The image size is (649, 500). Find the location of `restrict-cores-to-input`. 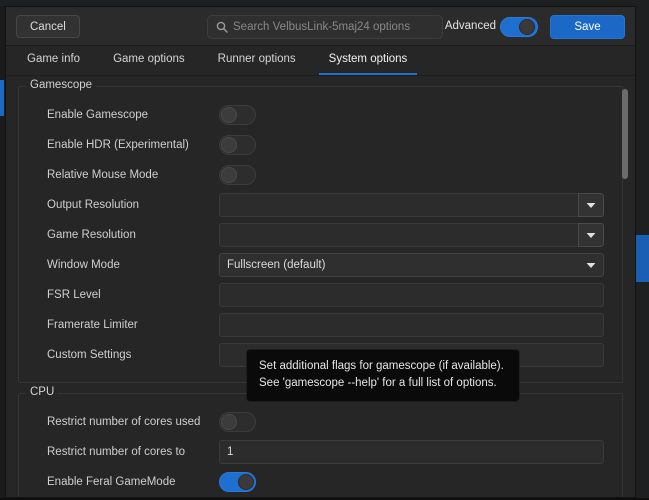

restrict-cores-to-input is located at coordinates (411, 452).